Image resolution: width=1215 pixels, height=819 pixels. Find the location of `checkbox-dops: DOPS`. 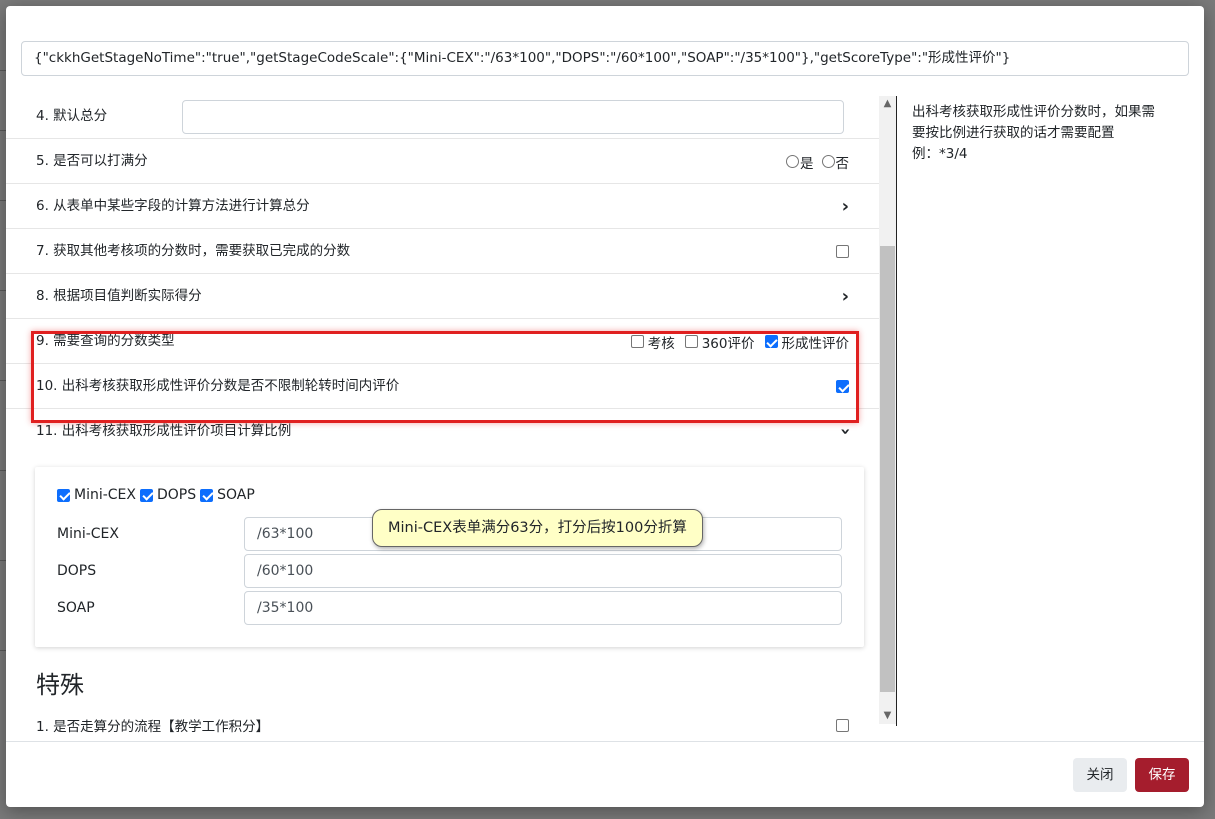

checkbox-dops: DOPS is located at coordinates (168, 495).